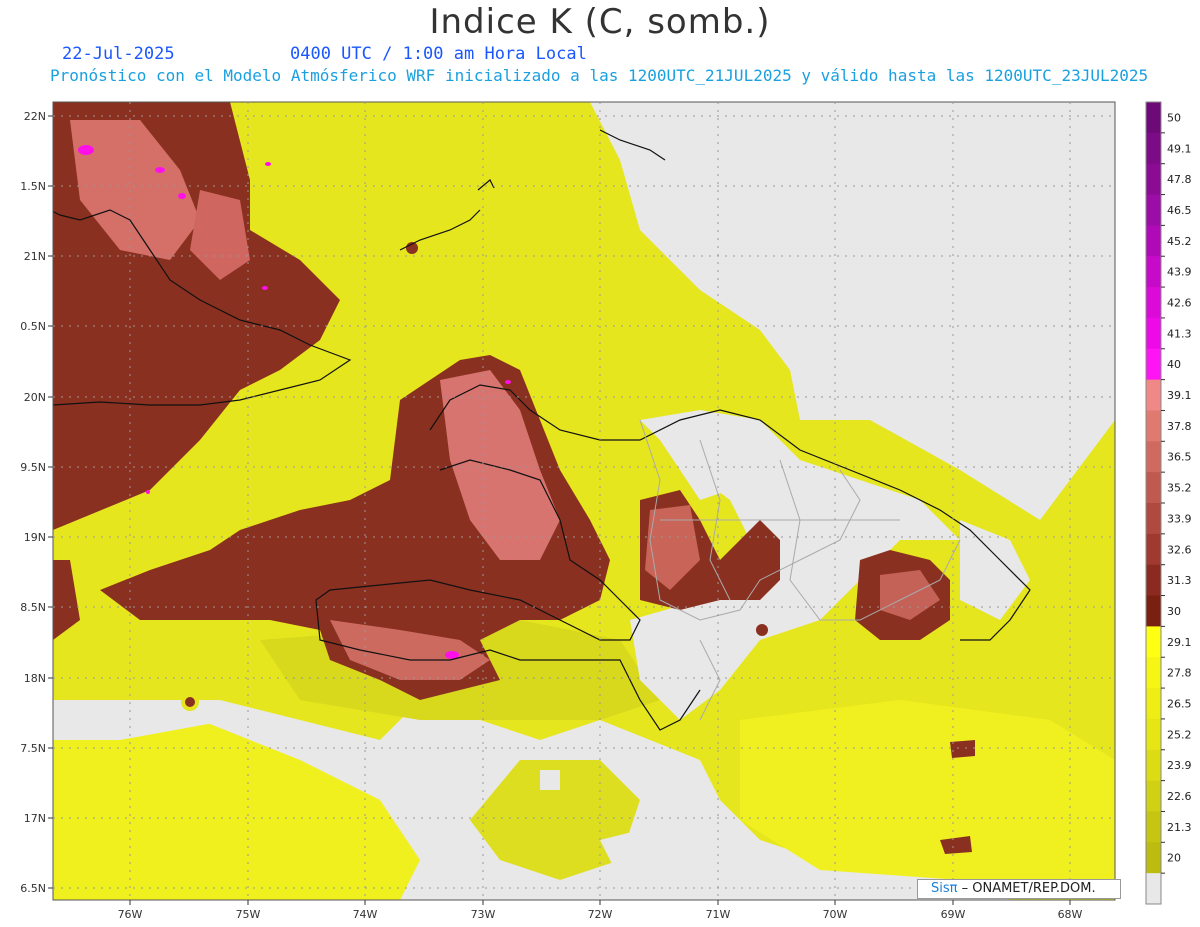 The height and width of the screenshot is (927, 1200). What do you see at coordinates (600, 914) in the screenshot?
I see `lon-label: 72W` at bounding box center [600, 914].